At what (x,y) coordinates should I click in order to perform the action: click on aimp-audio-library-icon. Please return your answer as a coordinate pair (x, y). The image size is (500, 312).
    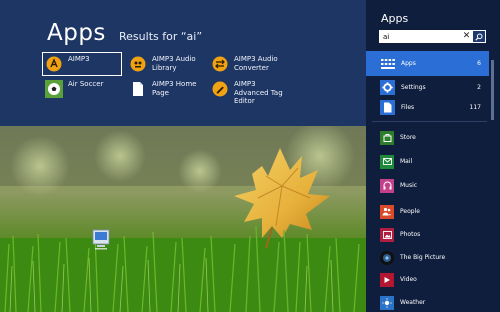
    Looking at the image, I should click on (138, 64).